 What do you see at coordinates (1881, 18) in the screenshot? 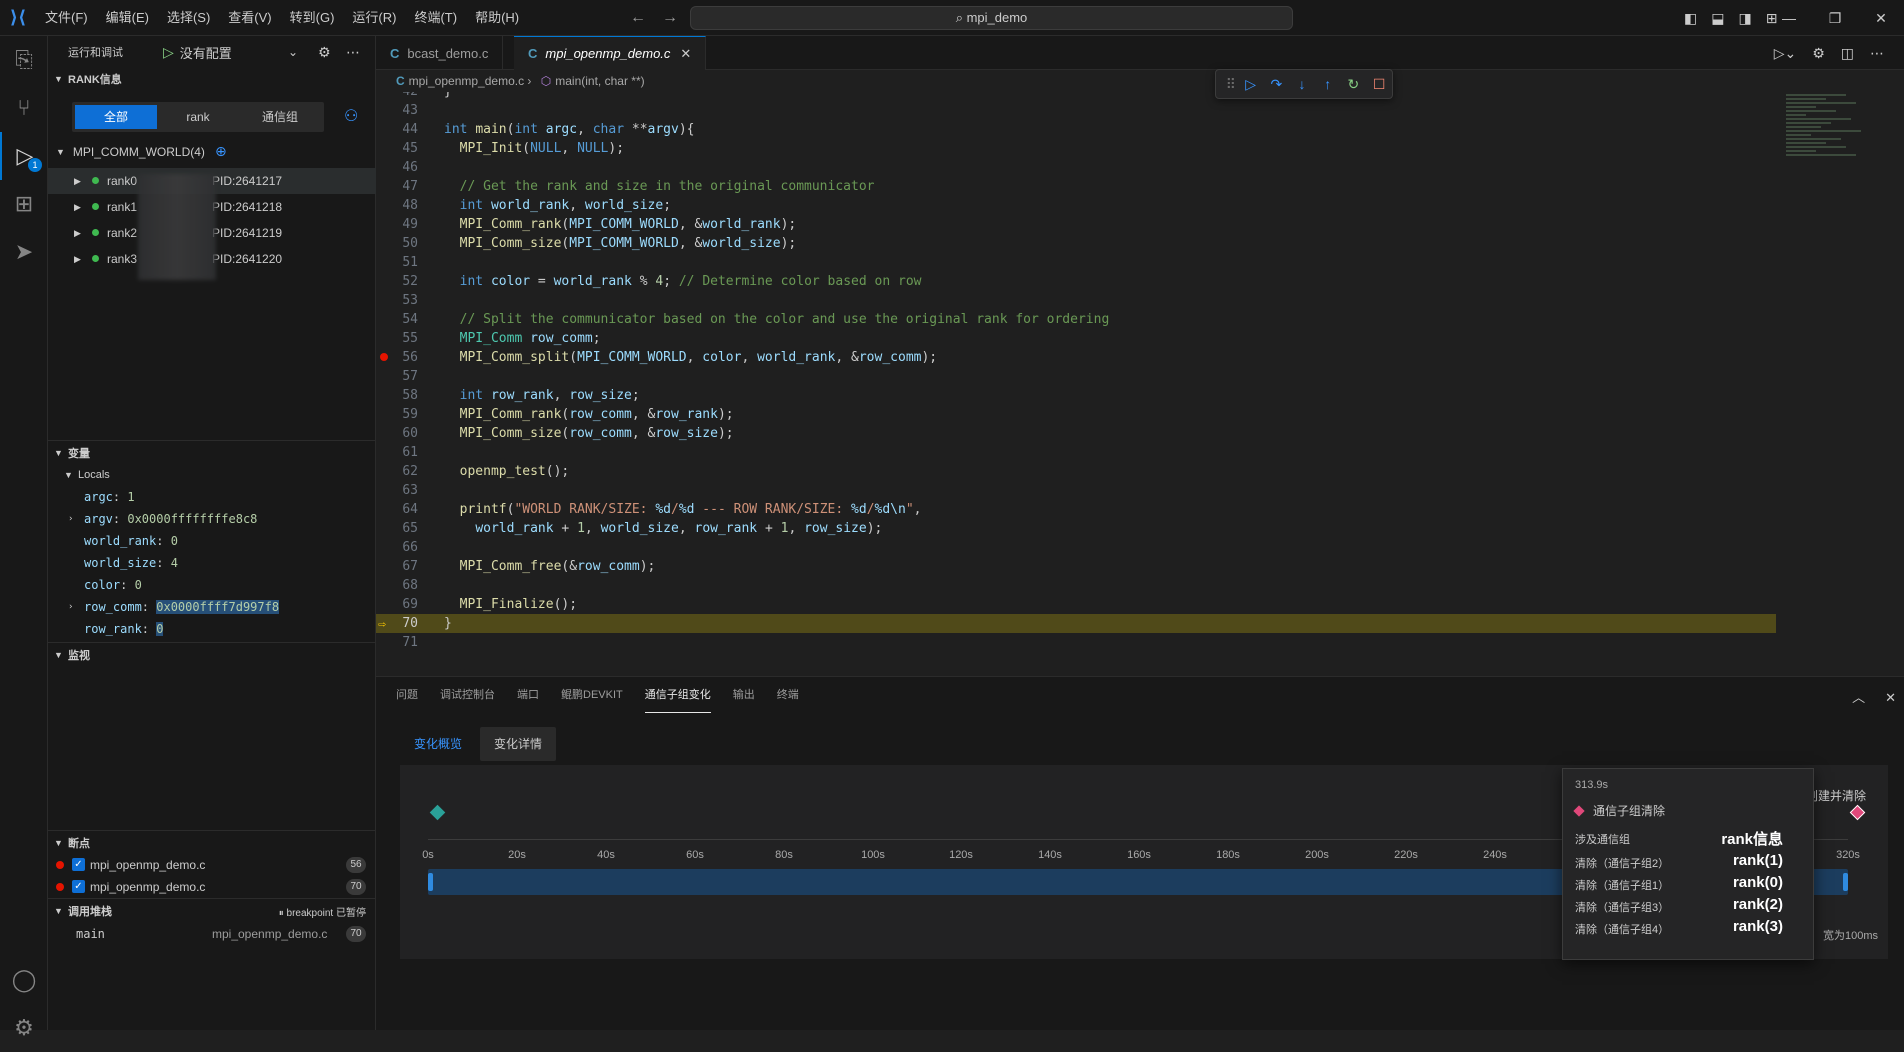
I see `close-window-icon: ✕` at bounding box center [1881, 18].